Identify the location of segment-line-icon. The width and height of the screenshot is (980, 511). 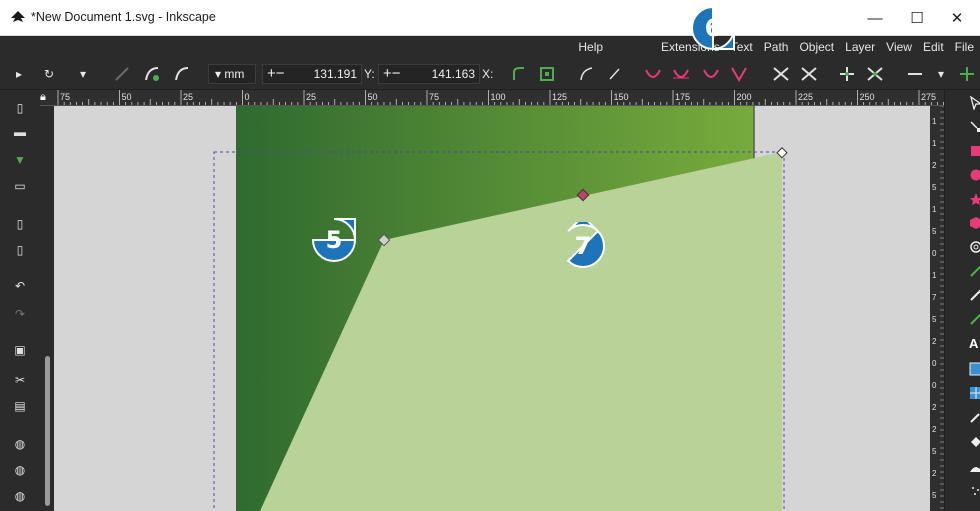
(615, 74).